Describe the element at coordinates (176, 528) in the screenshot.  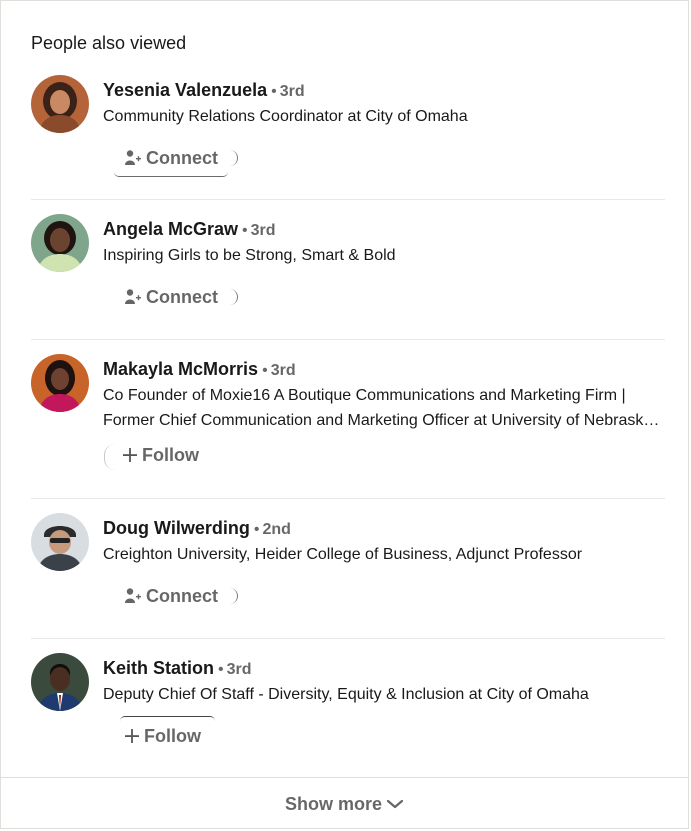
I see `person-name: Doug Wilwerding` at that location.